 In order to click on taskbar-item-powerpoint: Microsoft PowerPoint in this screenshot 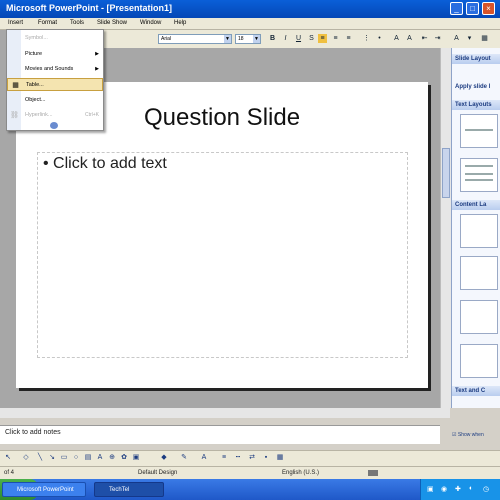, I will do `click(44, 489)`.